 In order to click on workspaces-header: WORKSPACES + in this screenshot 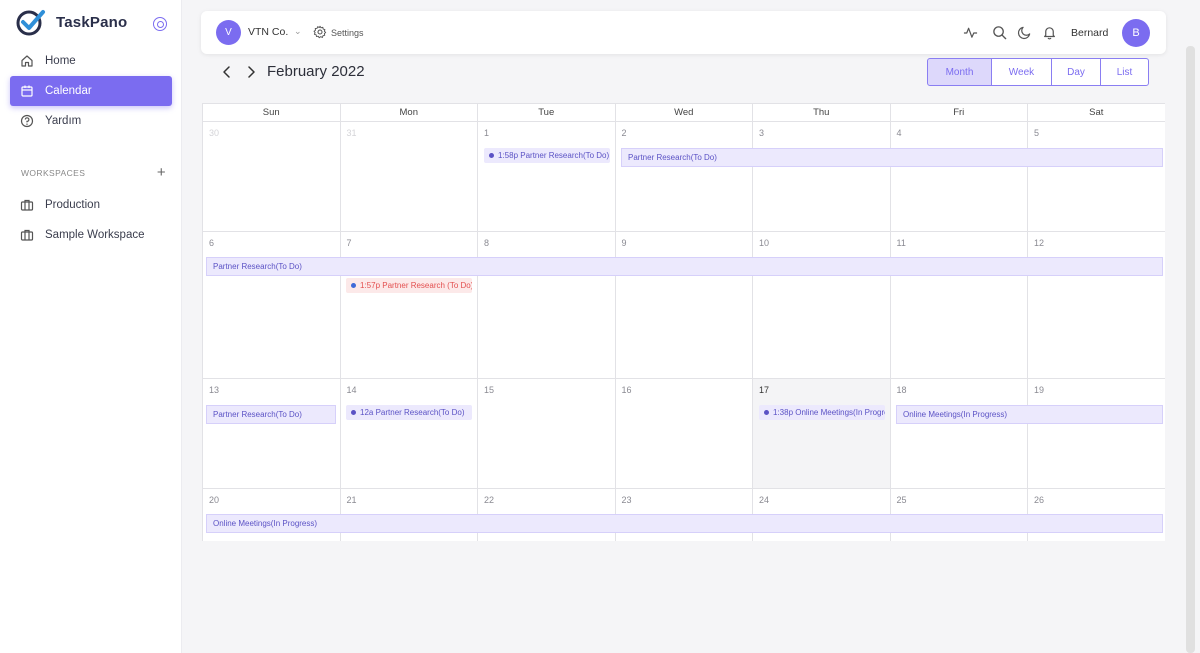, I will do `click(93, 172)`.